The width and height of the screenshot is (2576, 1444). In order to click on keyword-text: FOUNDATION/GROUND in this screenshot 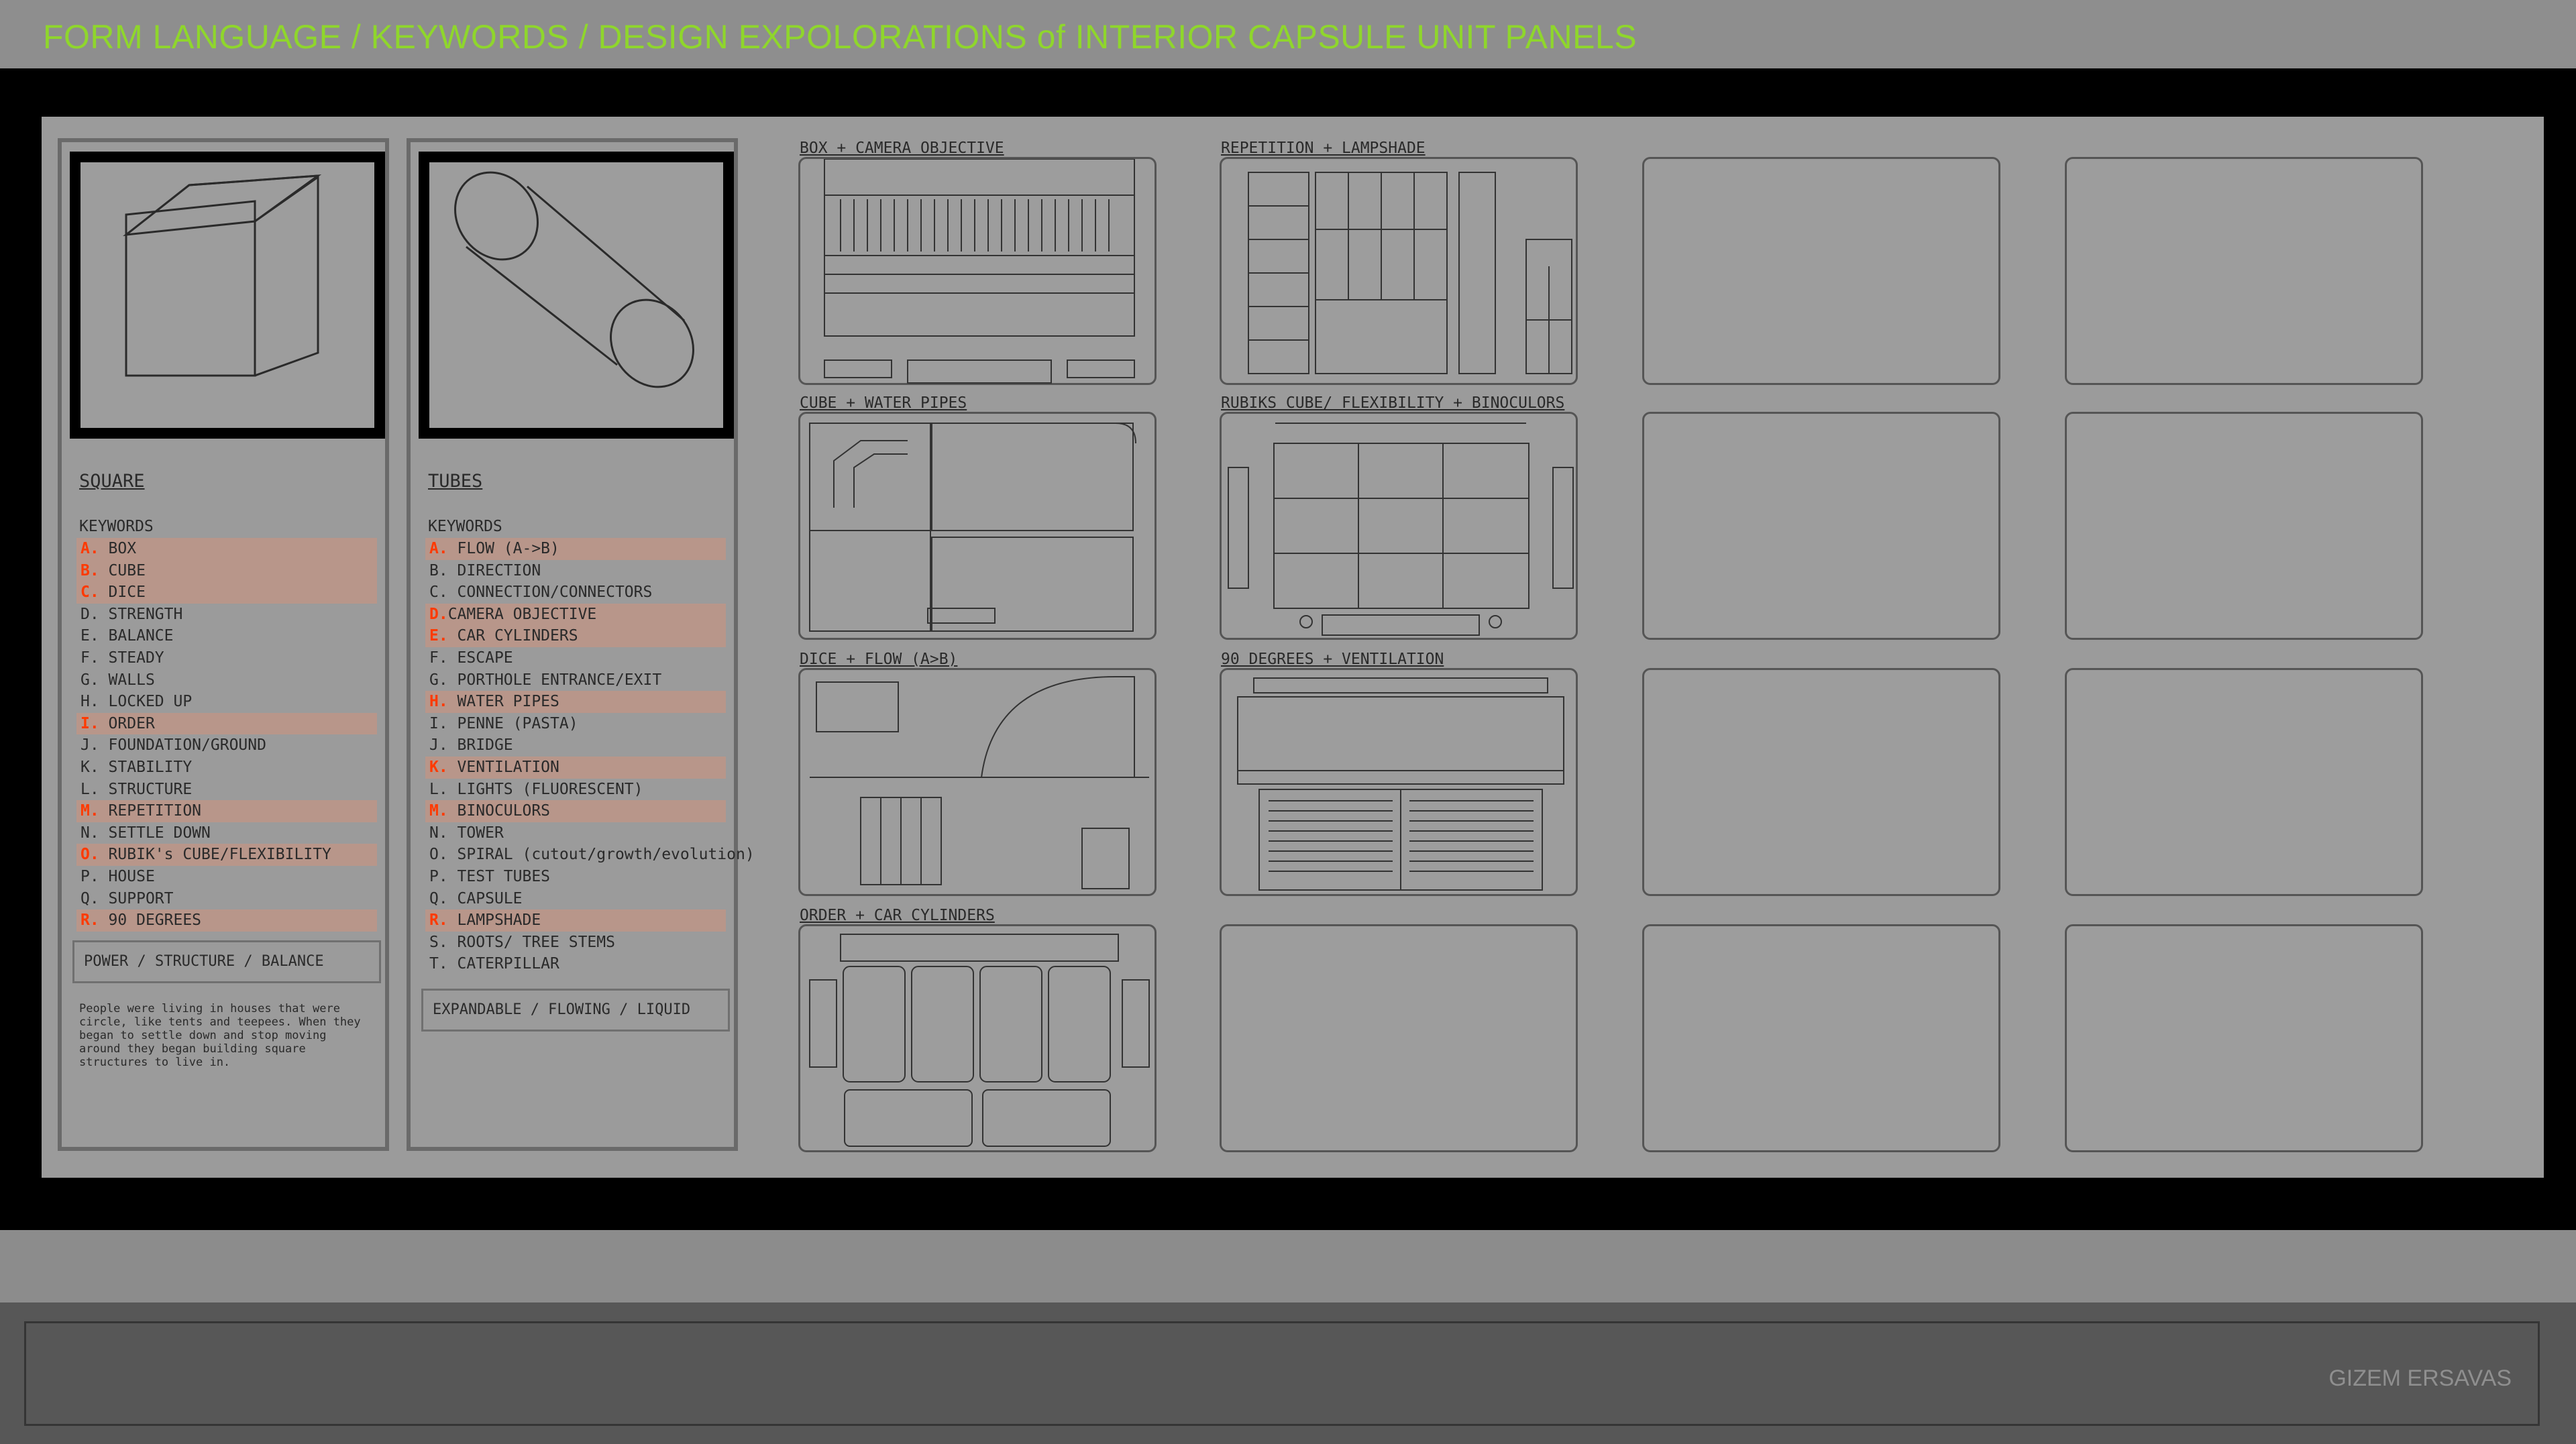, I will do `click(182, 745)`.